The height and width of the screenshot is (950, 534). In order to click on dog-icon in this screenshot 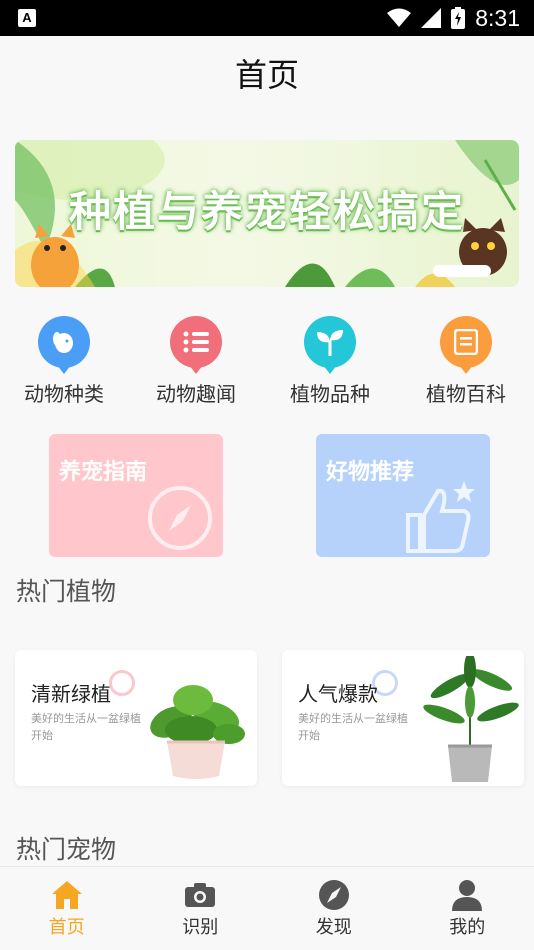, I will do `click(64, 345)`.